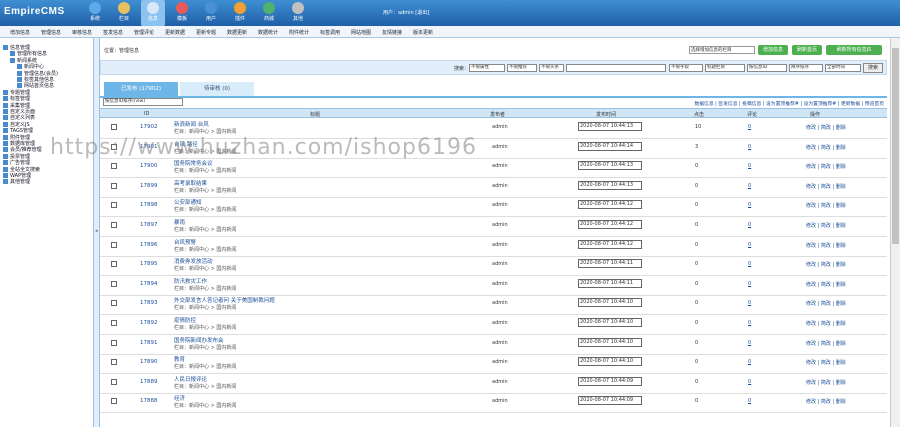 The image size is (900, 427). What do you see at coordinates (182, 13) in the screenshot?
I see `nav-template: 模板` at bounding box center [182, 13].